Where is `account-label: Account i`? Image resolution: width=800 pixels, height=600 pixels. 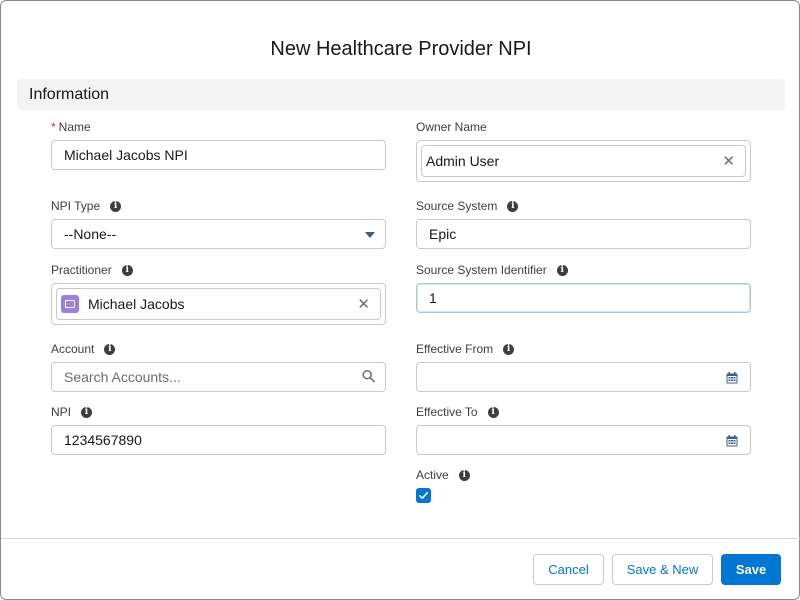 account-label: Account i is located at coordinates (83, 349).